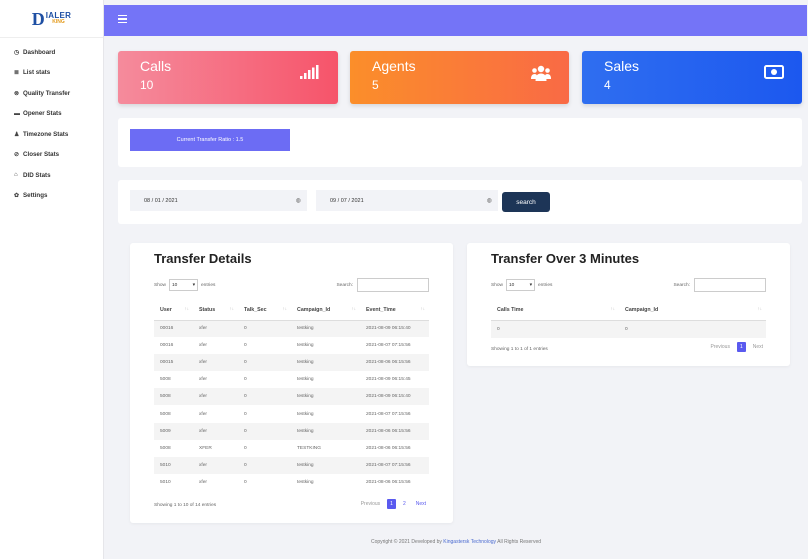 The width and height of the screenshot is (808, 559). What do you see at coordinates (455, 20) in the screenshot?
I see `top-bar` at bounding box center [455, 20].